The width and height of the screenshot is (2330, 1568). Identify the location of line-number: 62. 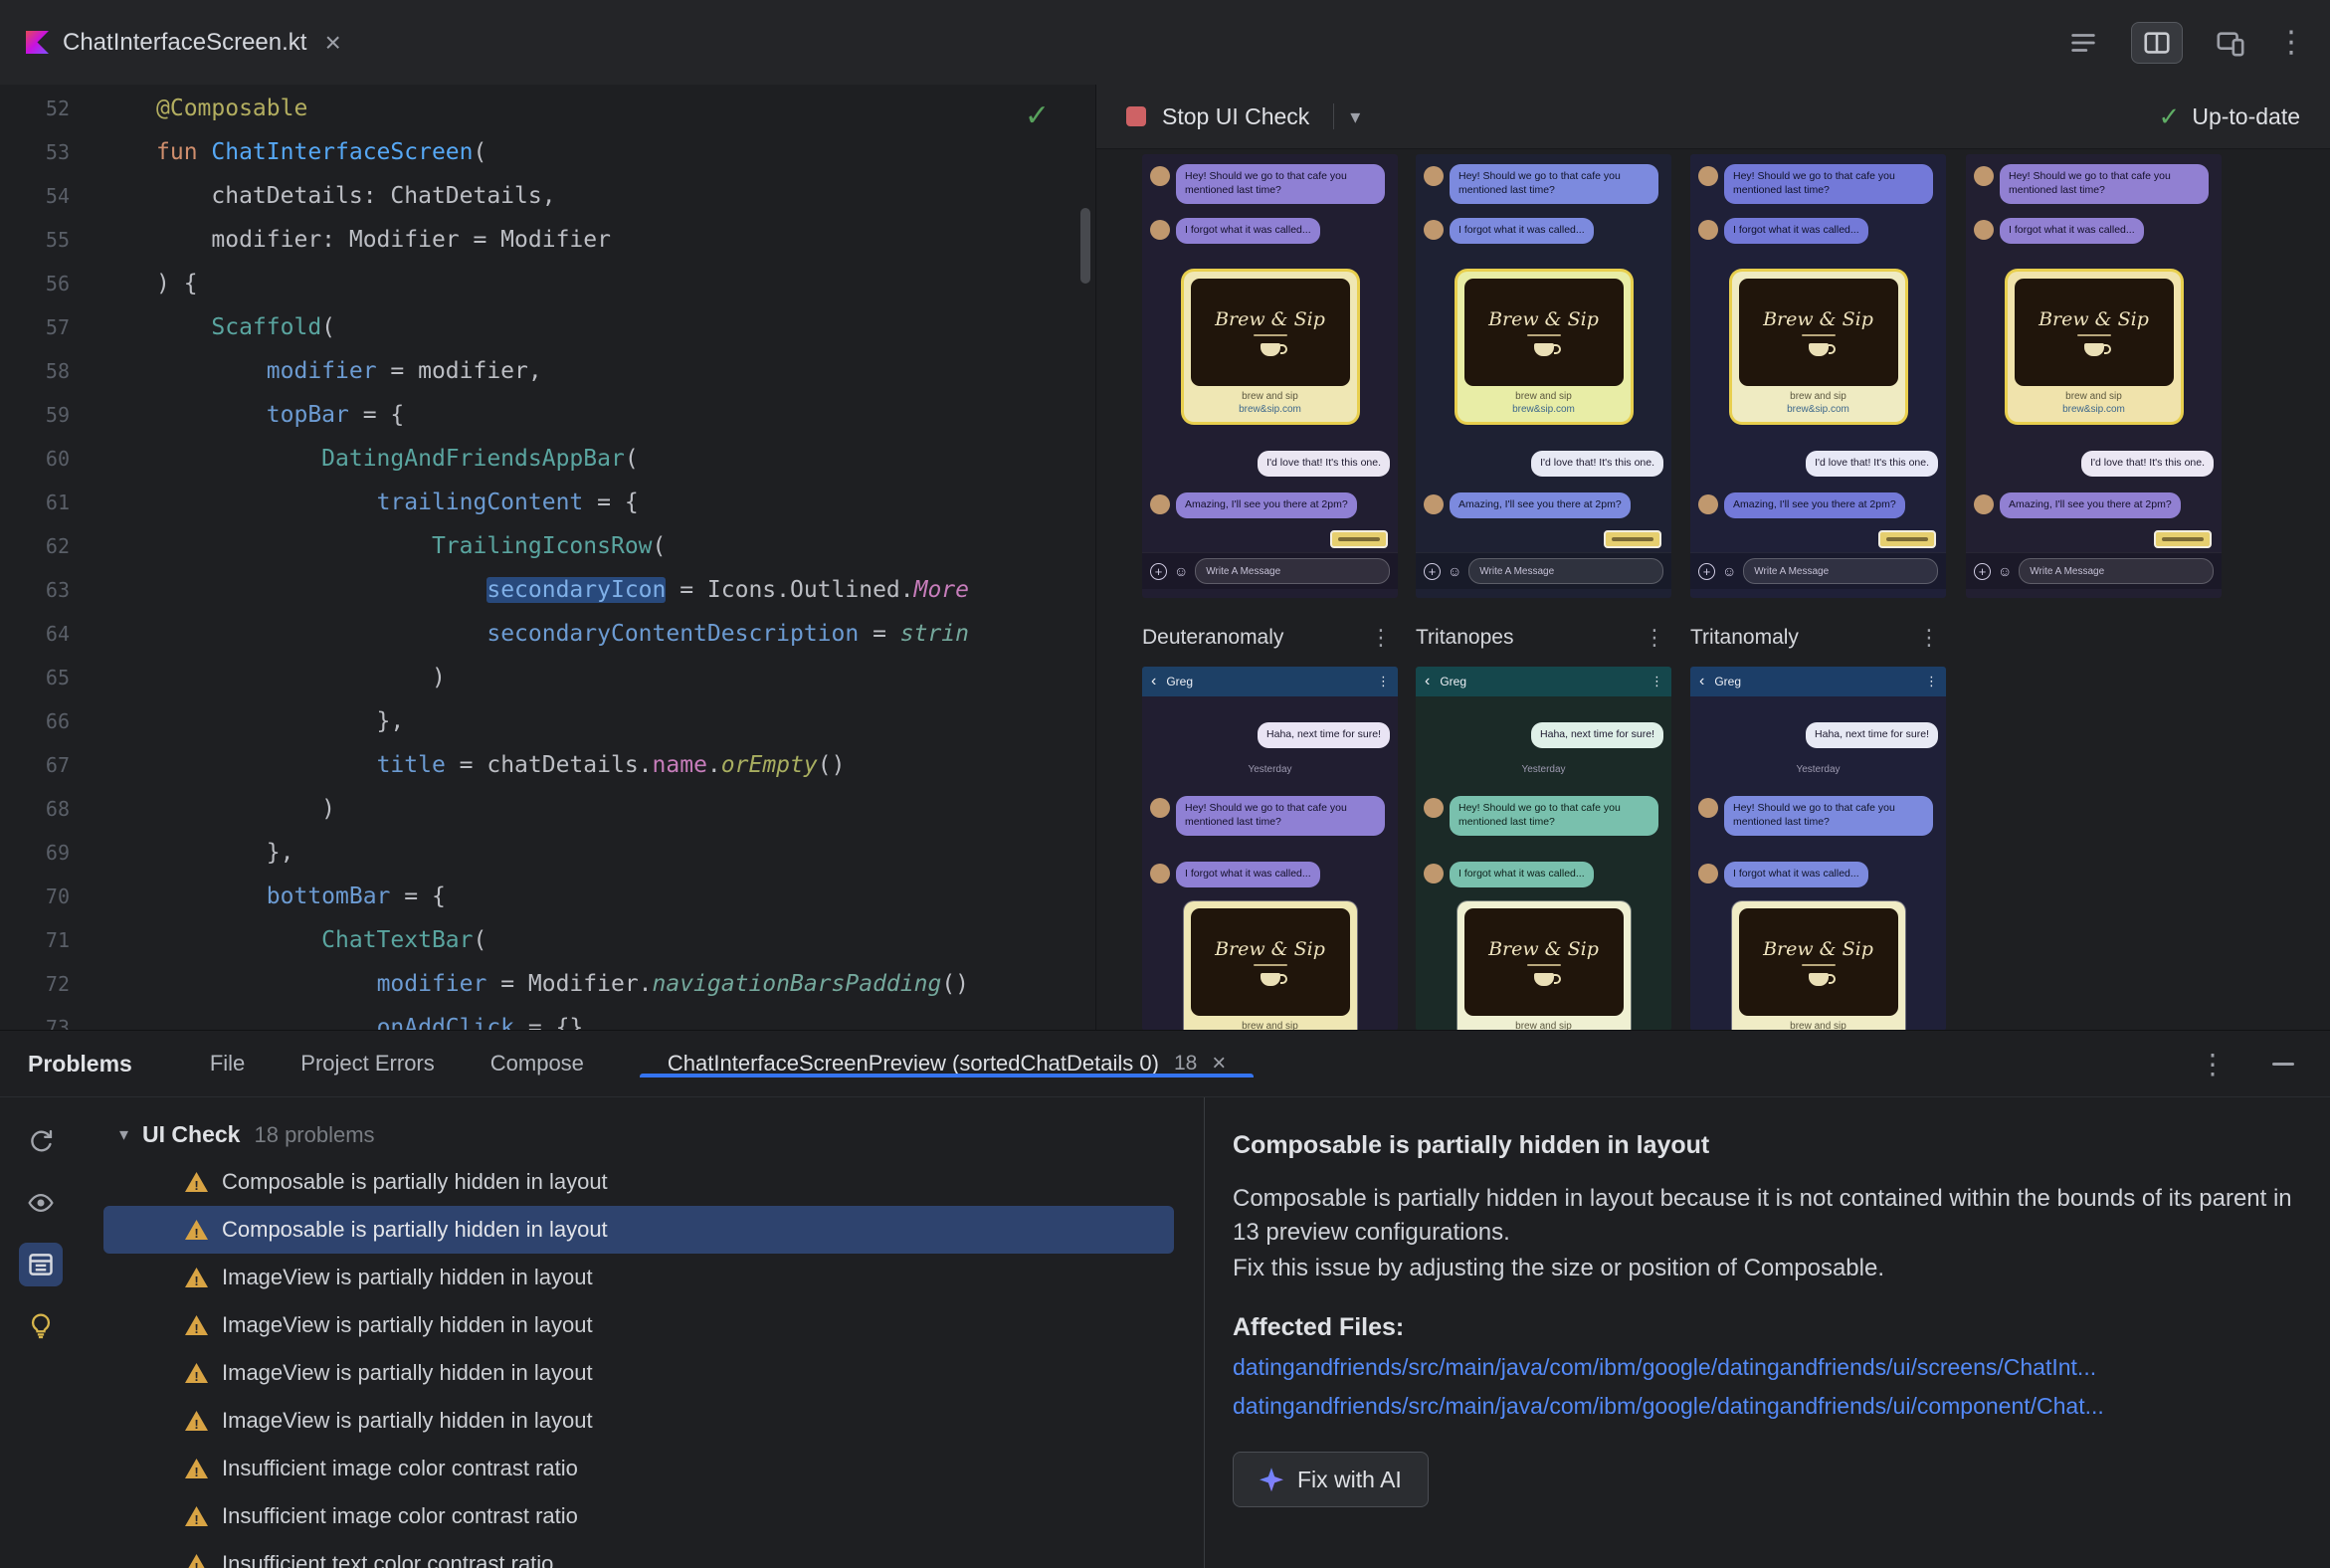
(39, 546).